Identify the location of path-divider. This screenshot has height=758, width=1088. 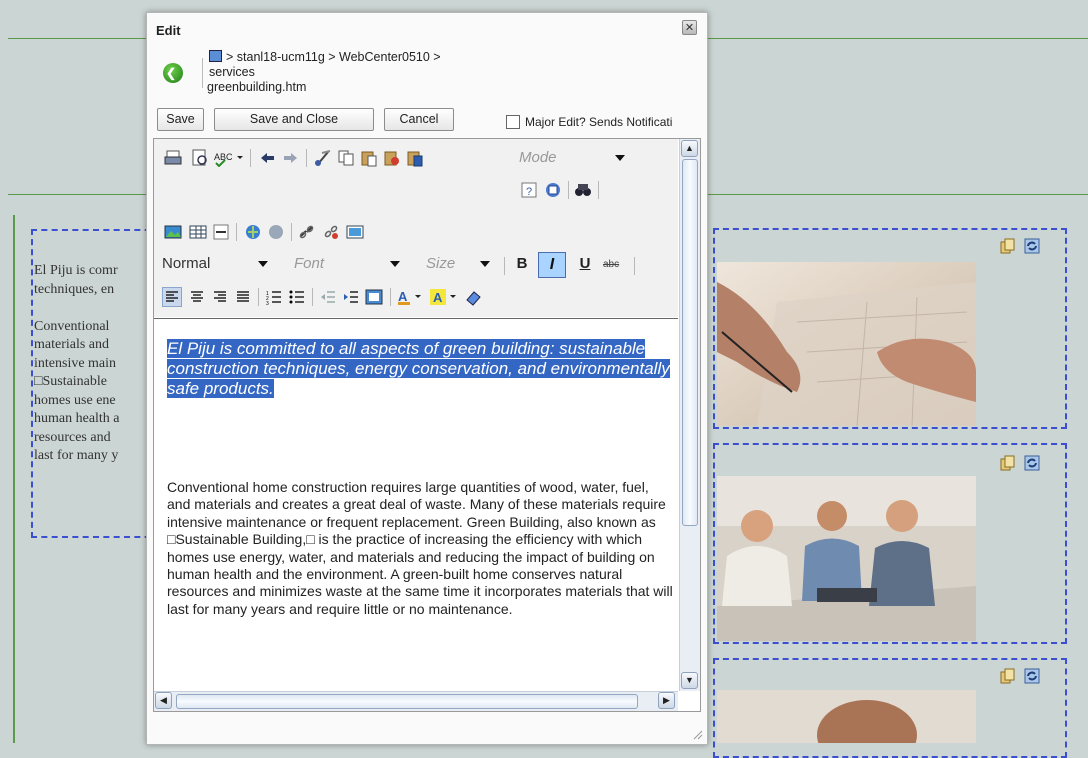
(202, 73).